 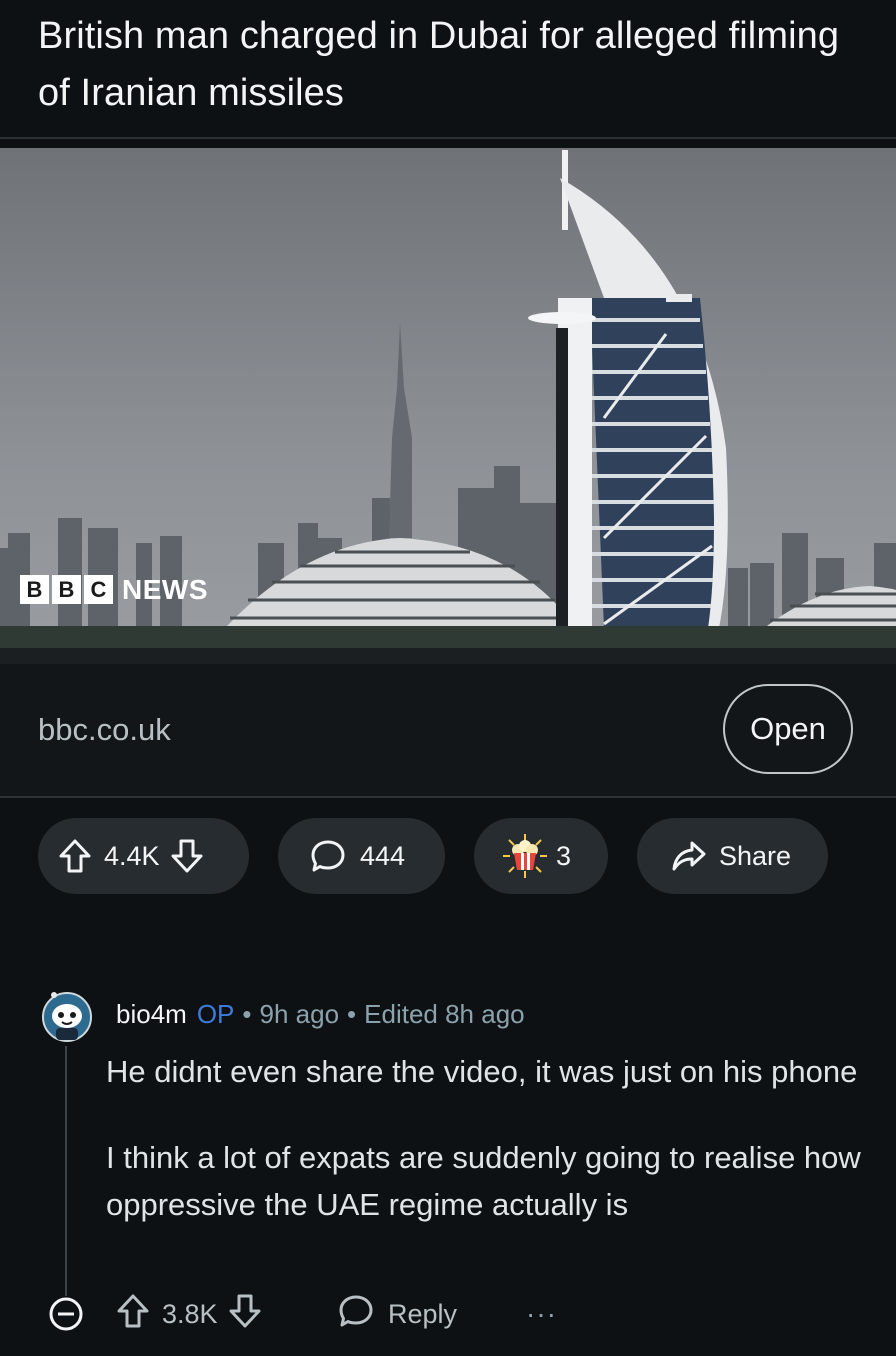 I want to click on post-comment-count: 444, so click(x=383, y=855).